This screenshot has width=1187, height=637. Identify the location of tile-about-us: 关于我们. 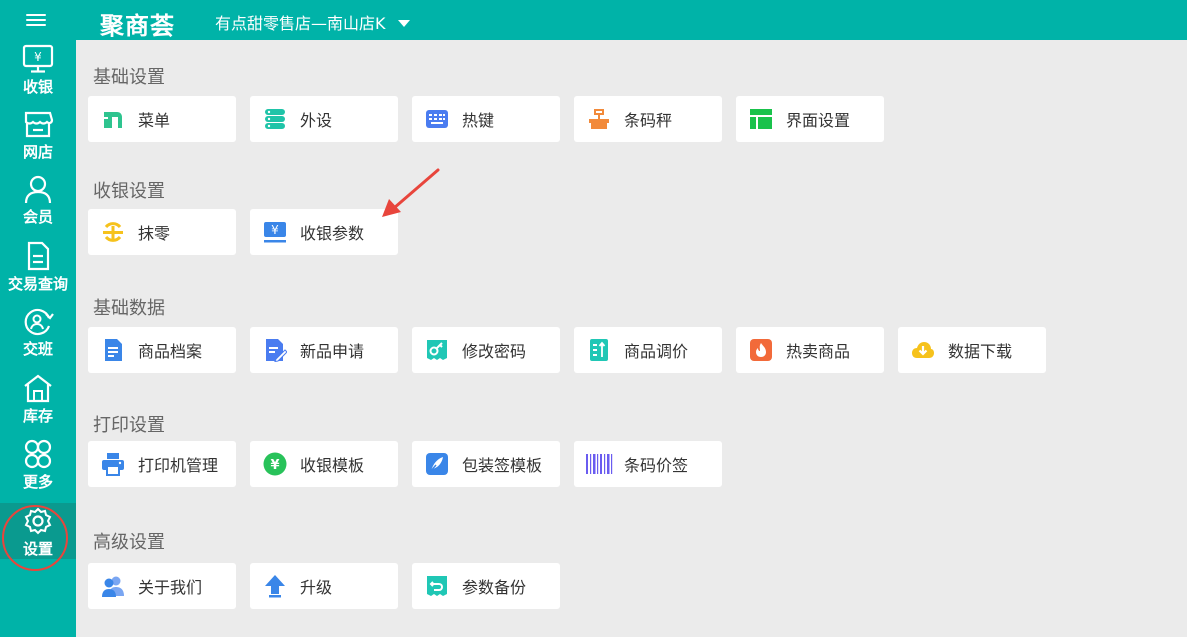
(162, 586).